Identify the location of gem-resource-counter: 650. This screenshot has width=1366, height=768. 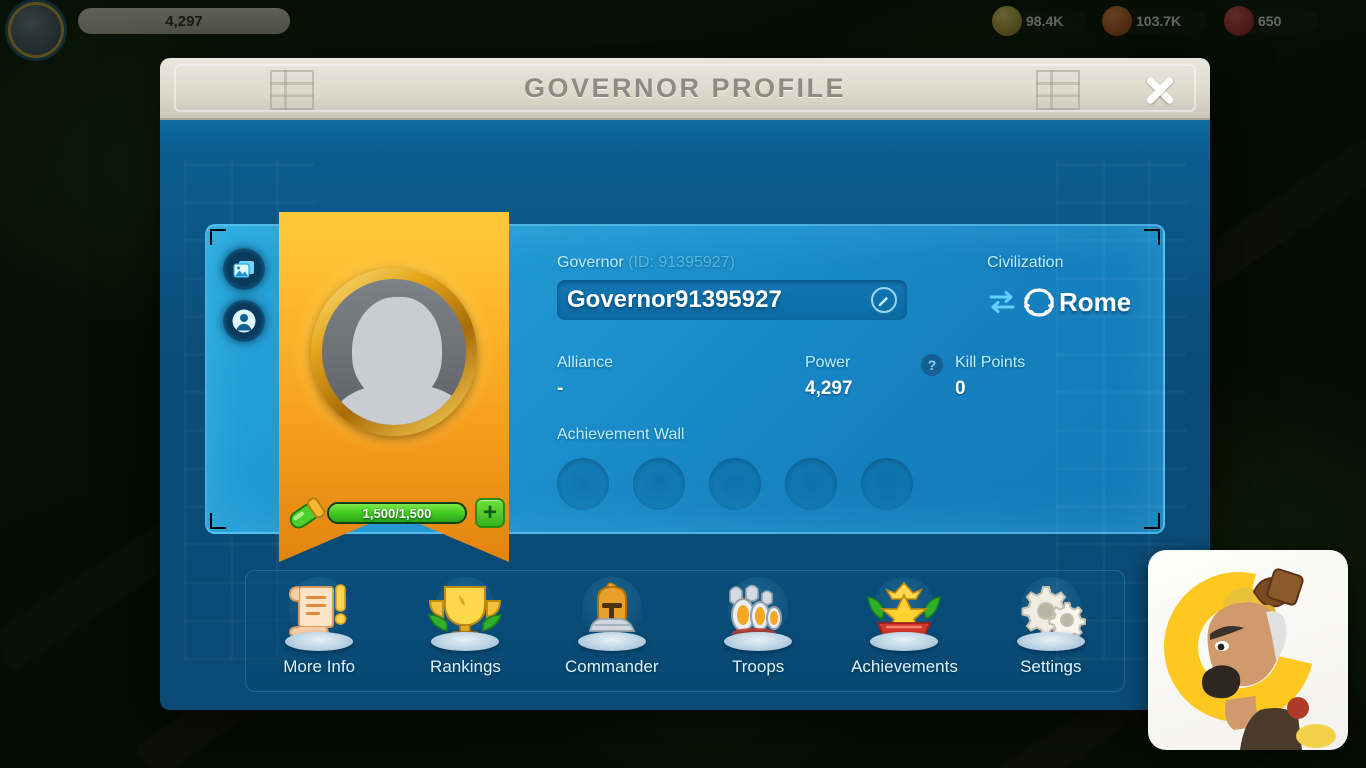
(1271, 21).